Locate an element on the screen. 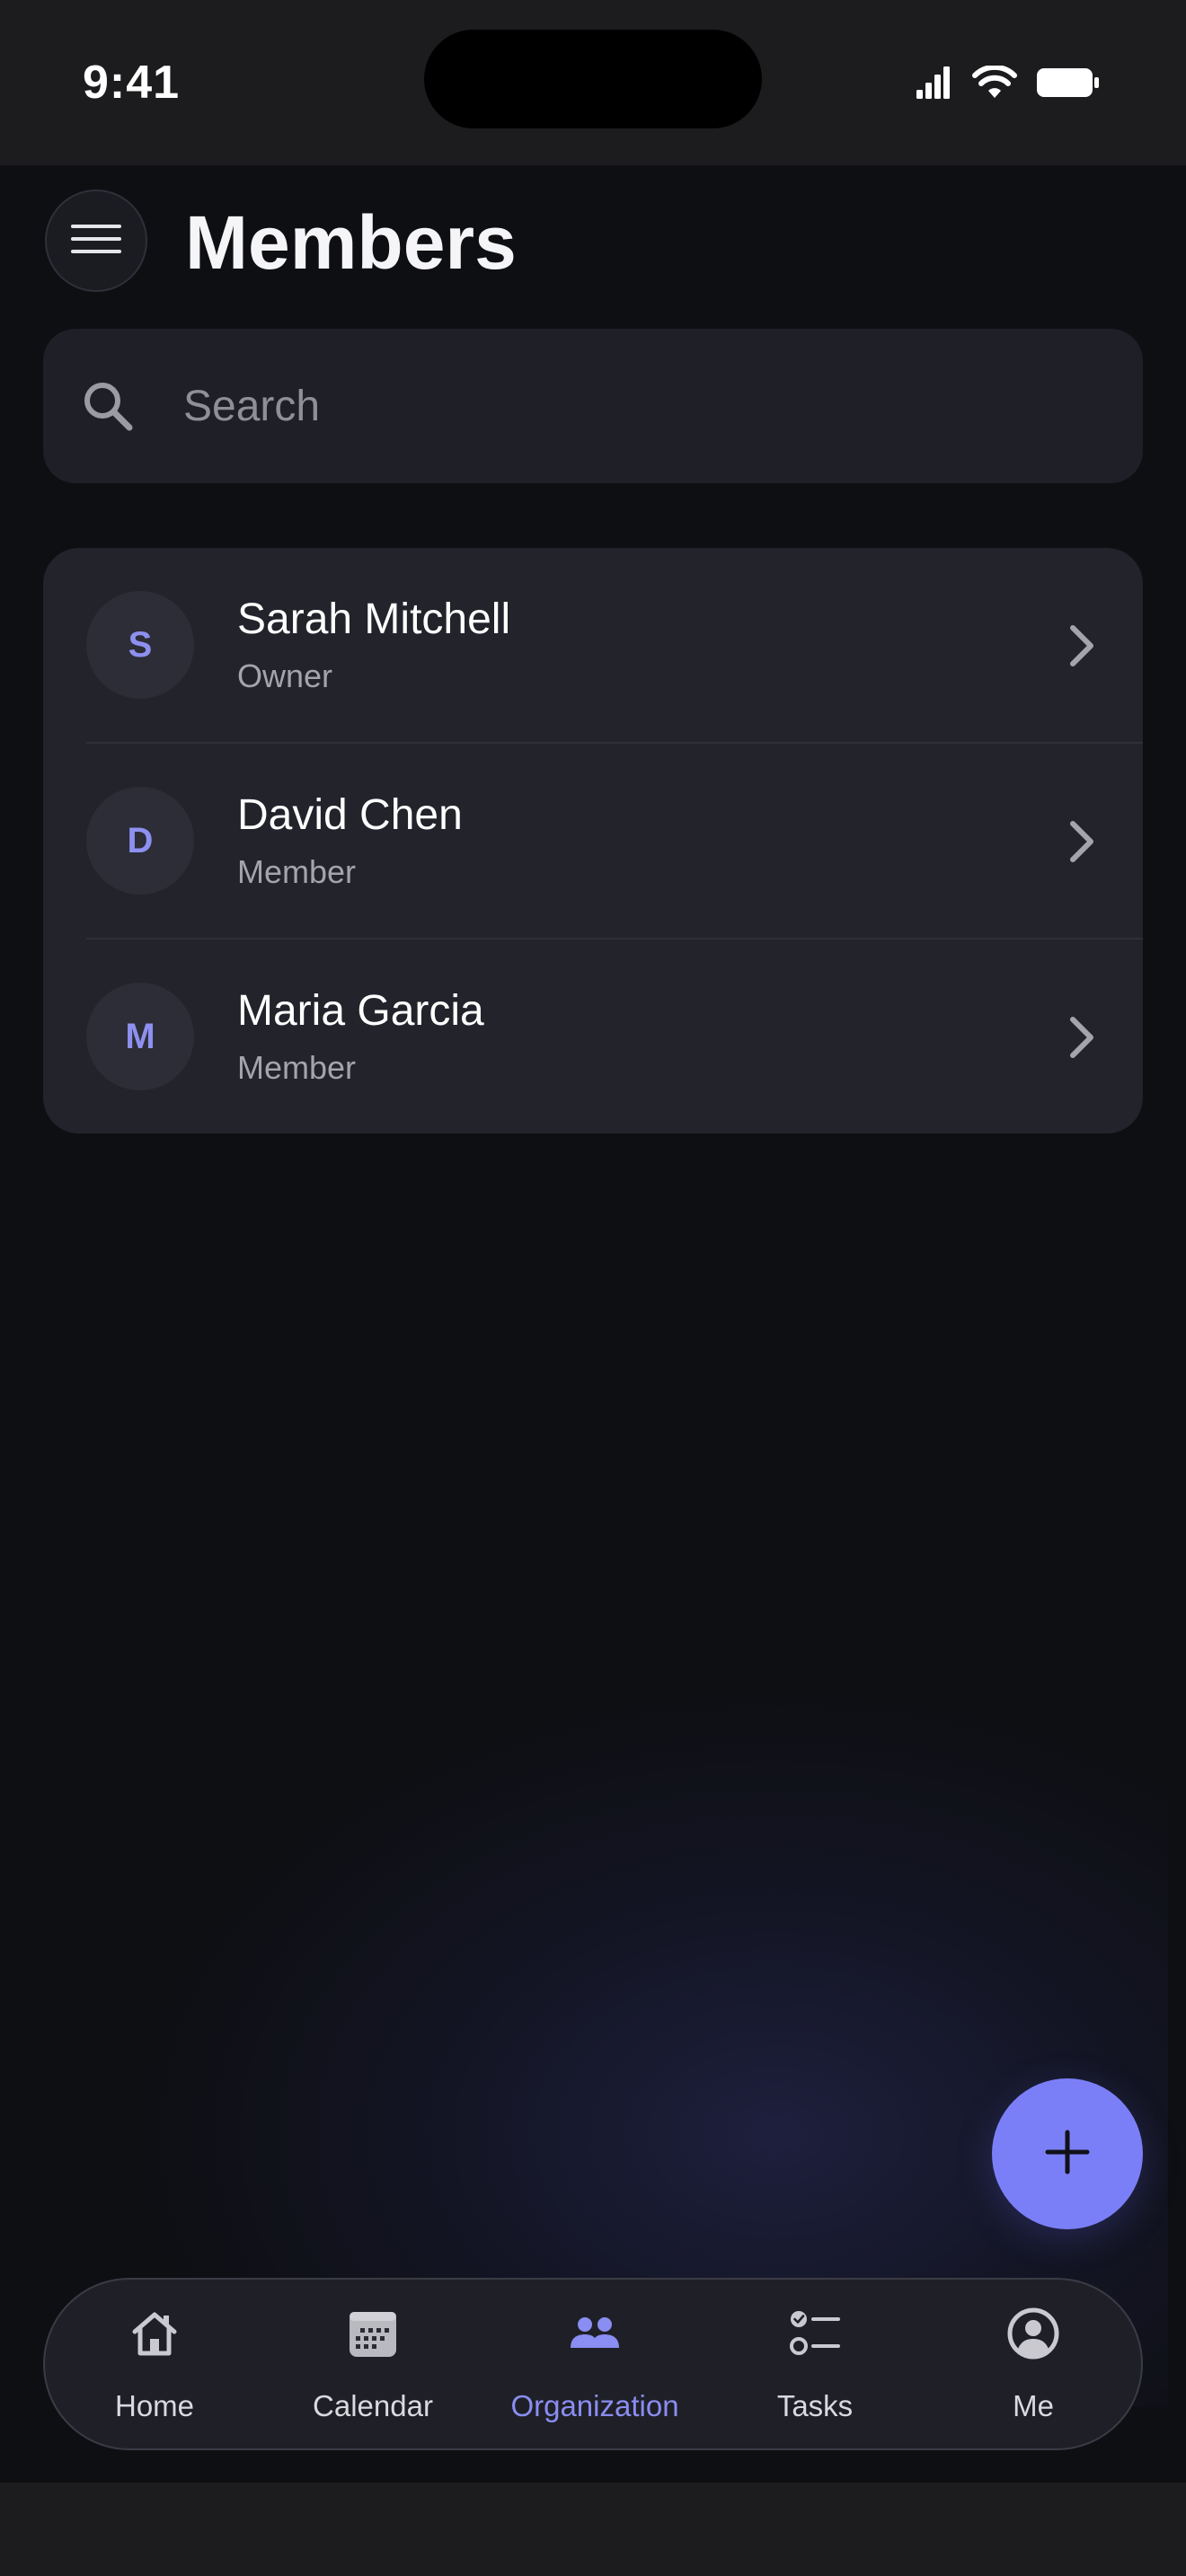 This screenshot has height=2576, width=1186. calendar-icon is located at coordinates (373, 2333).